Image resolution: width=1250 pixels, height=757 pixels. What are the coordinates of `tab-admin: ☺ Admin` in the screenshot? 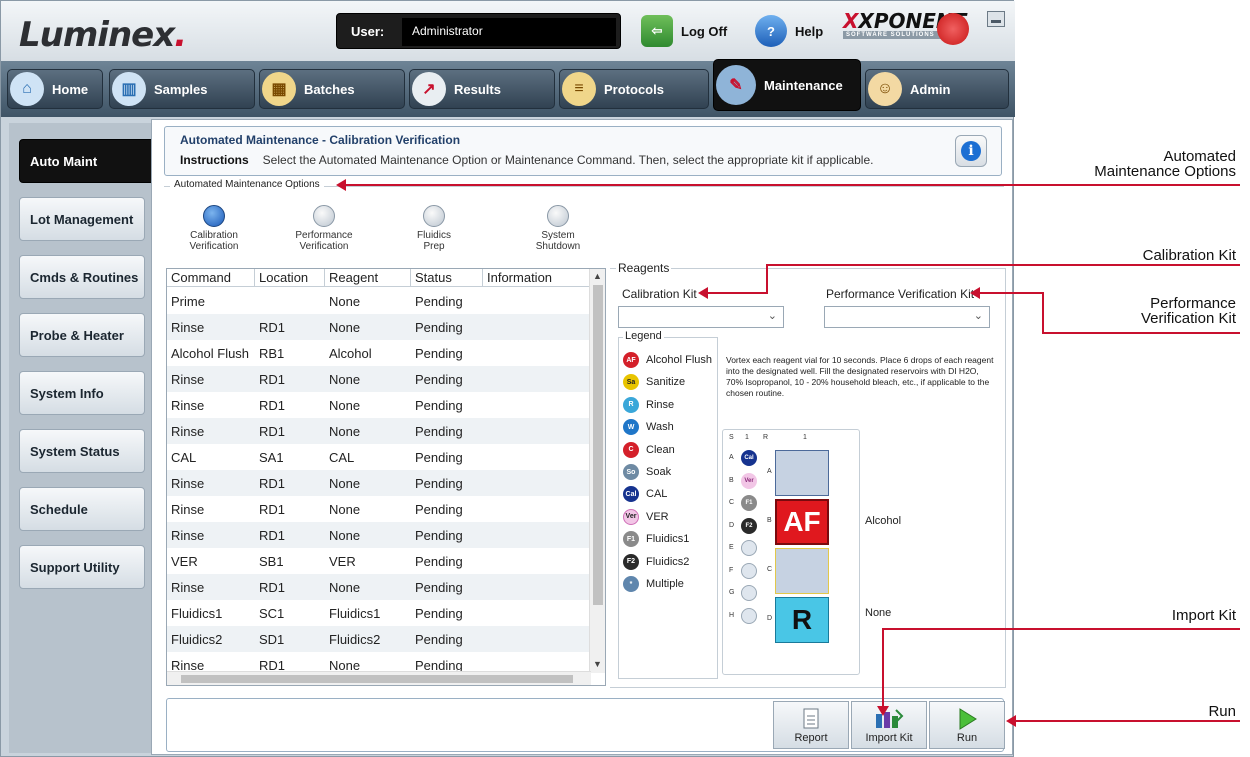 It's located at (937, 89).